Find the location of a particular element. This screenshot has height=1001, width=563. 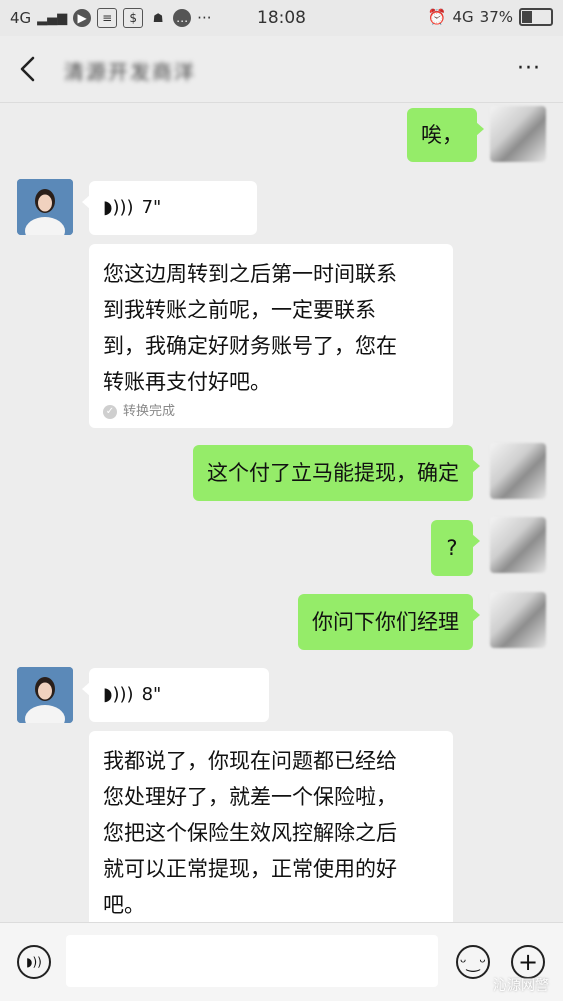

battery-icon is located at coordinates (536, 17).